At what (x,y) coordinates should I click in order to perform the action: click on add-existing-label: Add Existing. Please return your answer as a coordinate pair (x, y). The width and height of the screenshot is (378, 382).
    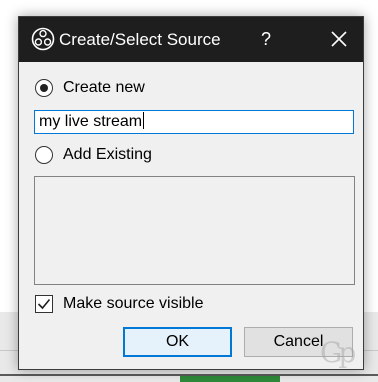
    Looking at the image, I should click on (107, 154).